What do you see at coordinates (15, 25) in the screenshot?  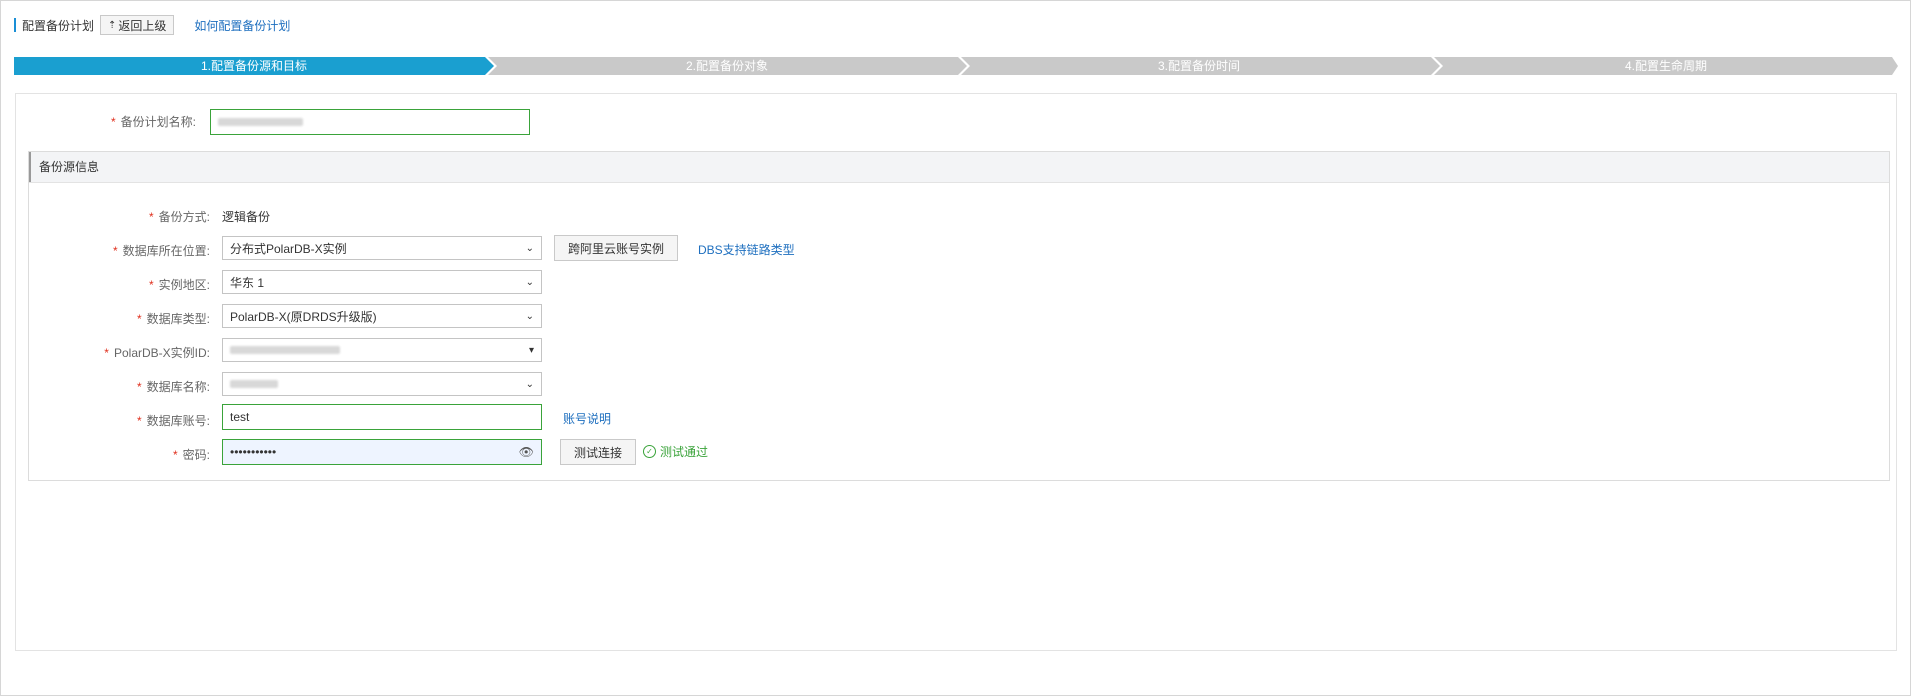 I see `title-accent-bar` at bounding box center [15, 25].